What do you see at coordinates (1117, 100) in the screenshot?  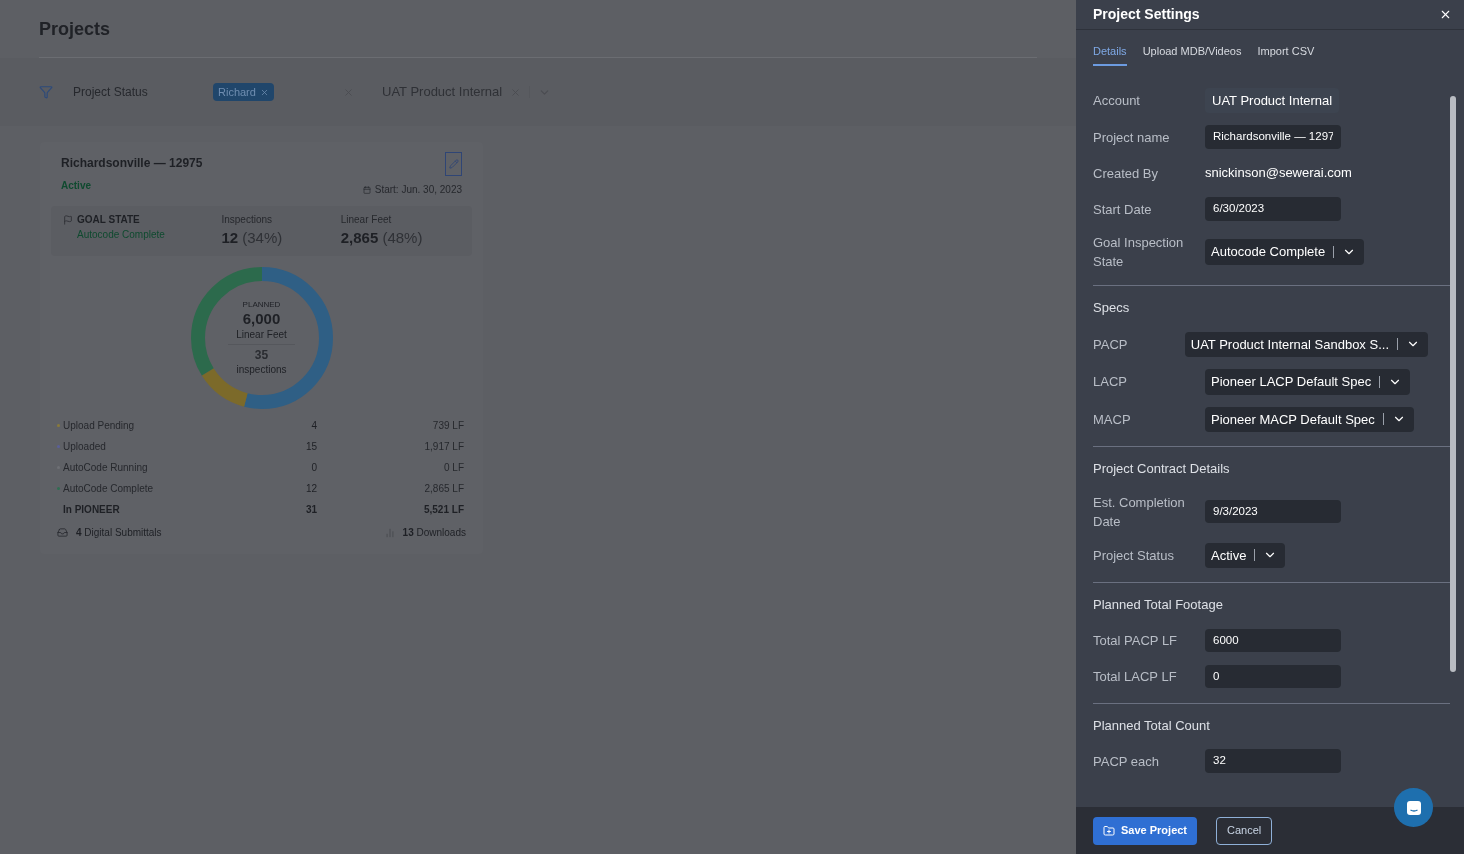 I see `field-label: Account` at bounding box center [1117, 100].